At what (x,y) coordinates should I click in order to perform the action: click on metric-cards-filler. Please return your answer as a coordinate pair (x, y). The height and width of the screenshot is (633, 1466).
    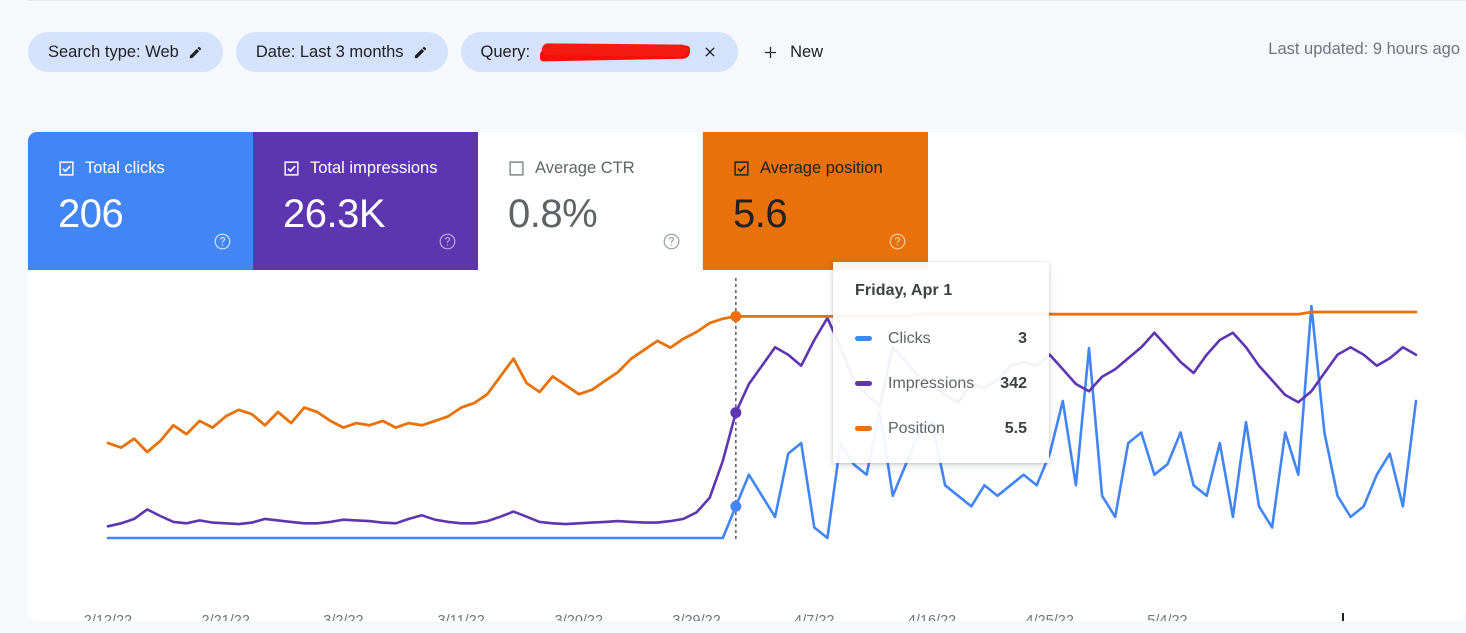
    Looking at the image, I should click on (1197, 201).